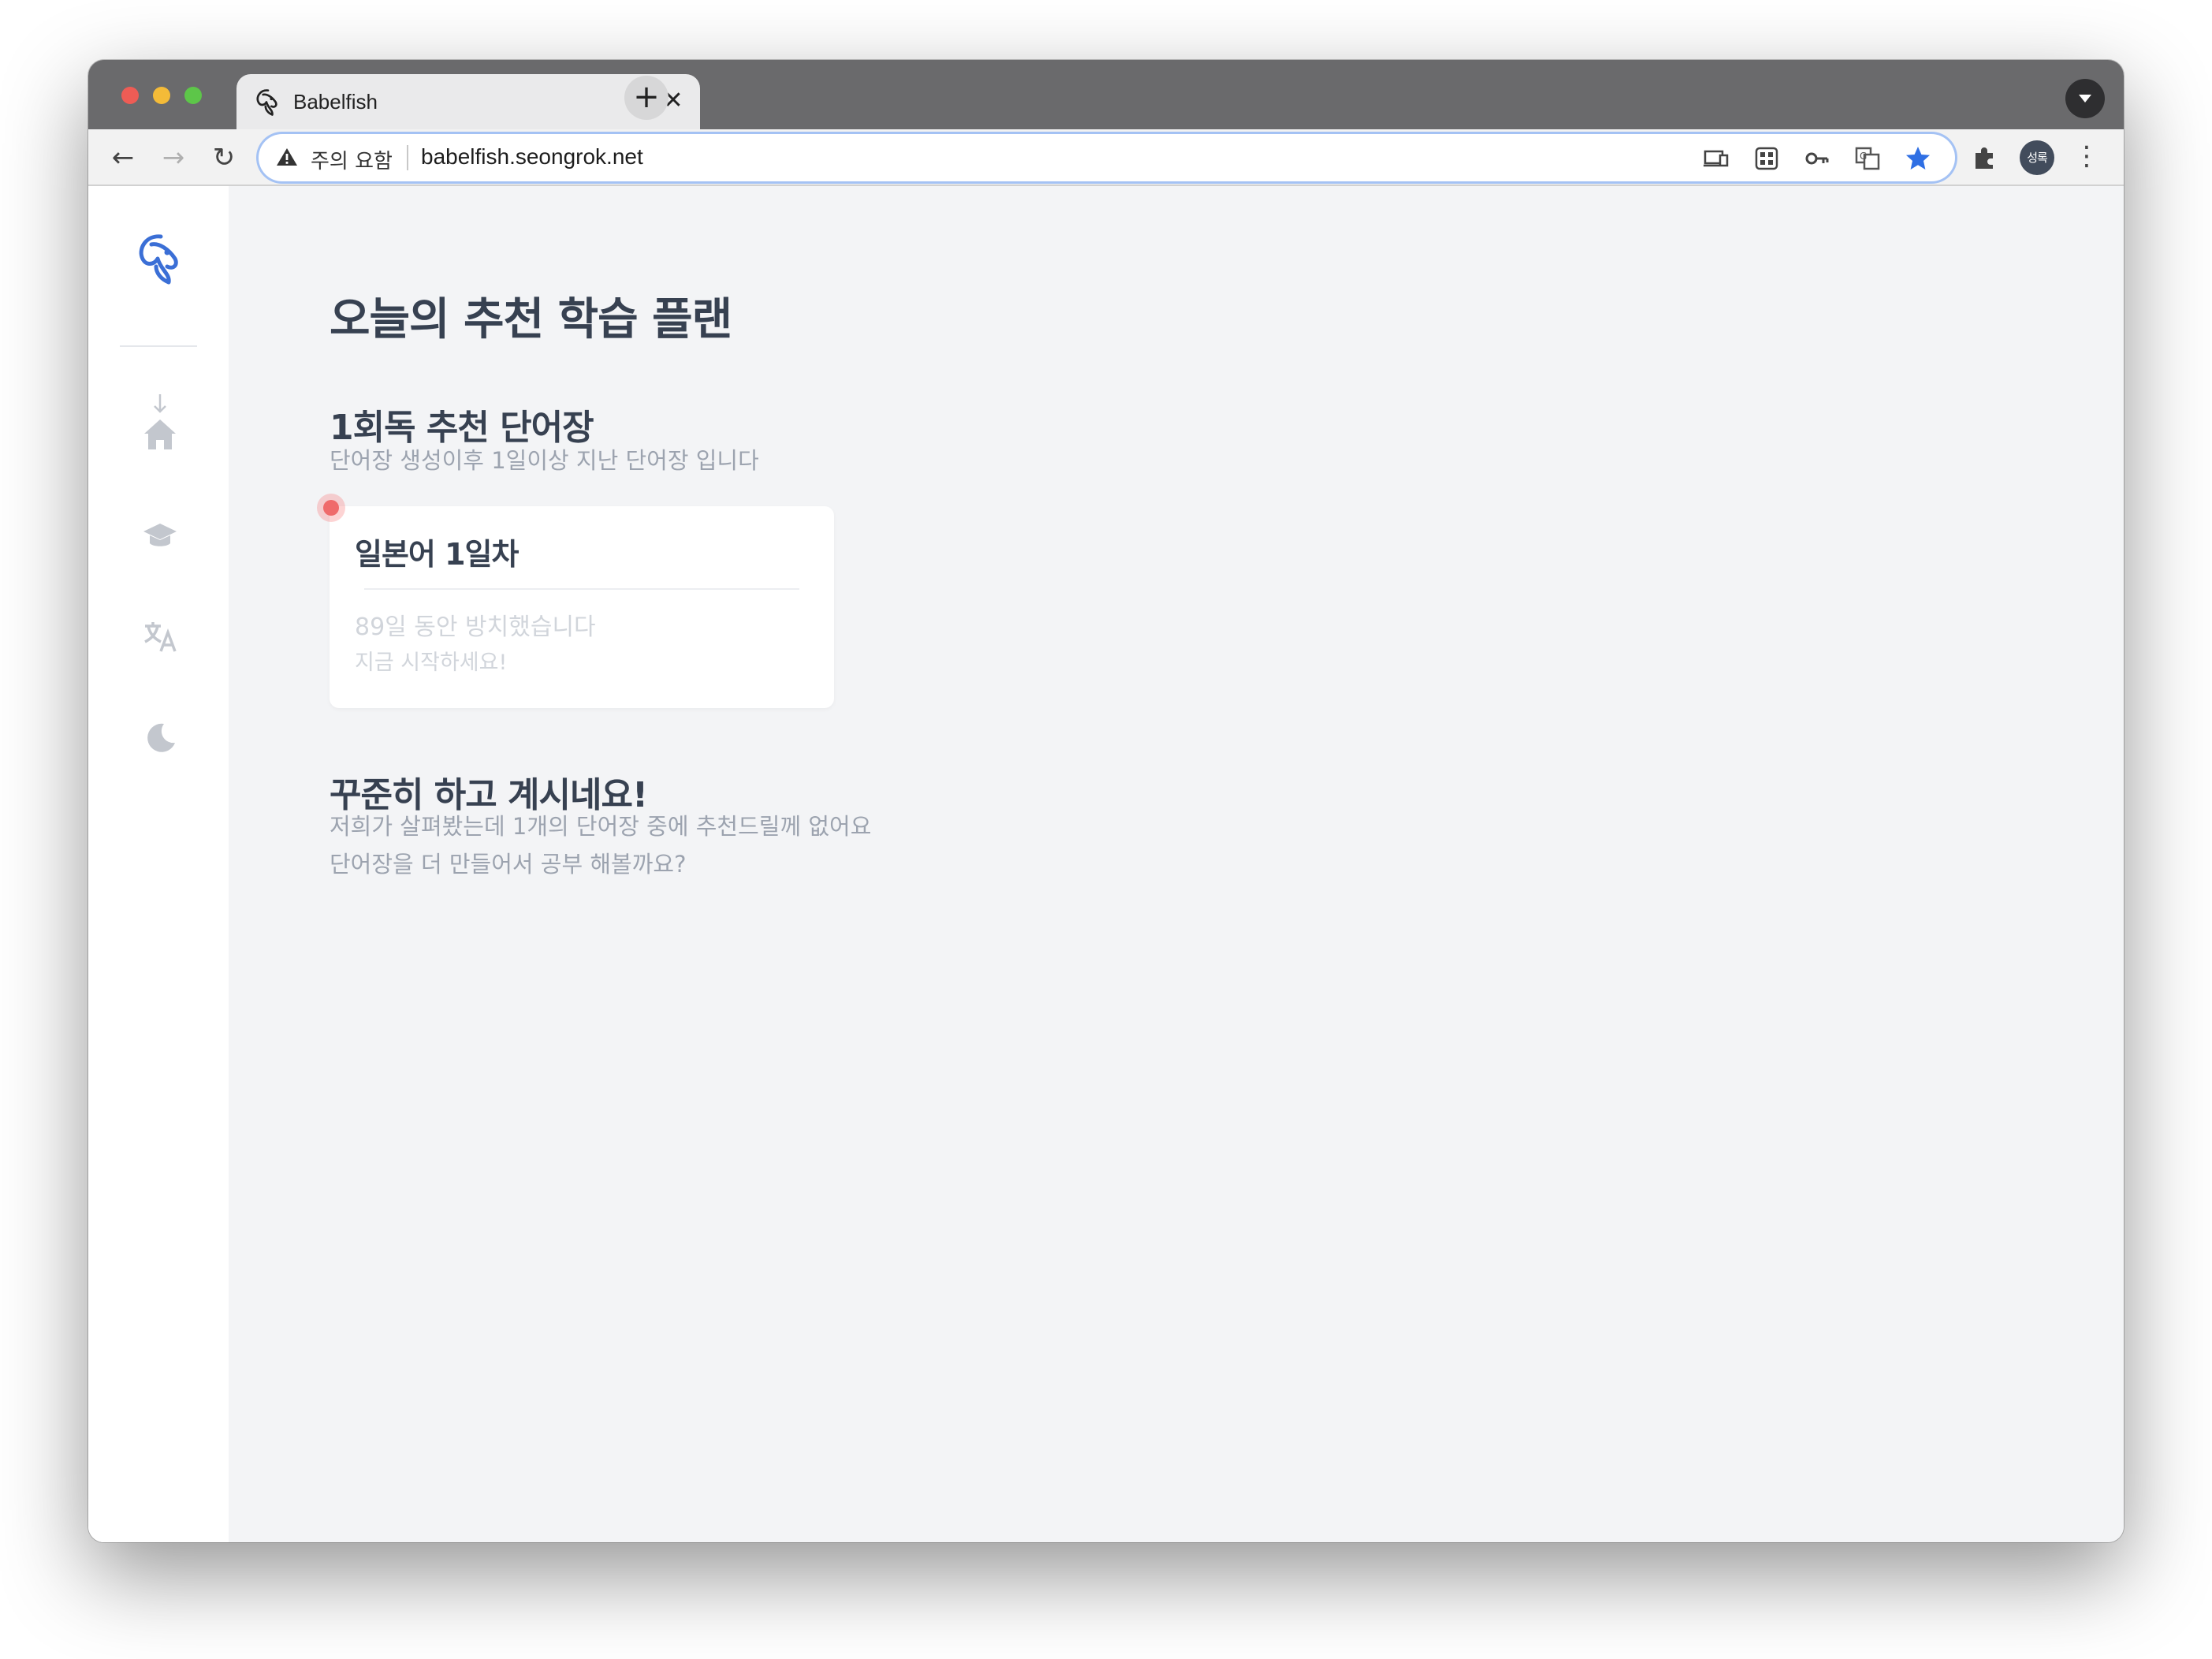 The height and width of the screenshot is (1659, 2212). Describe the element at coordinates (160, 636) in the screenshot. I see `translate-icon` at that location.